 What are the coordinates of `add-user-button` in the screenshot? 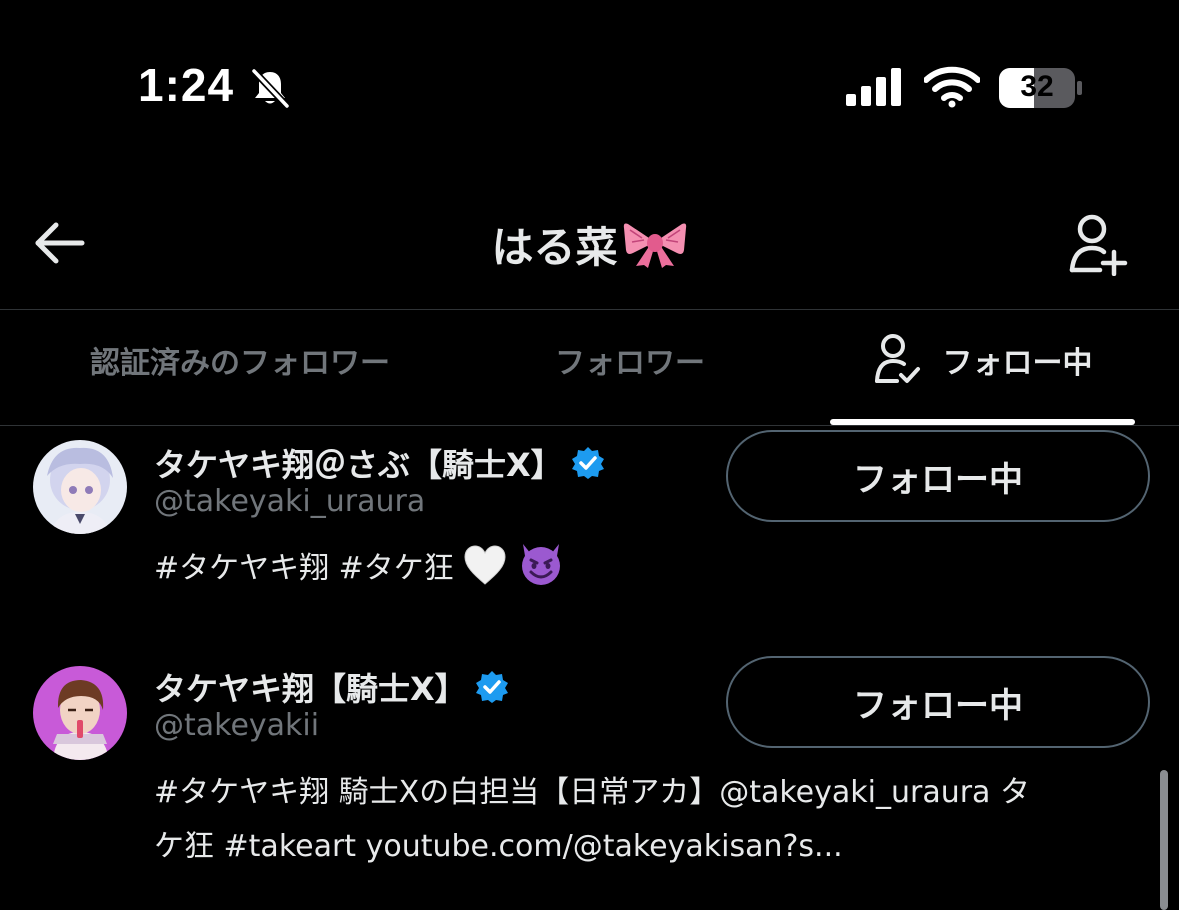 It's located at (1098, 244).